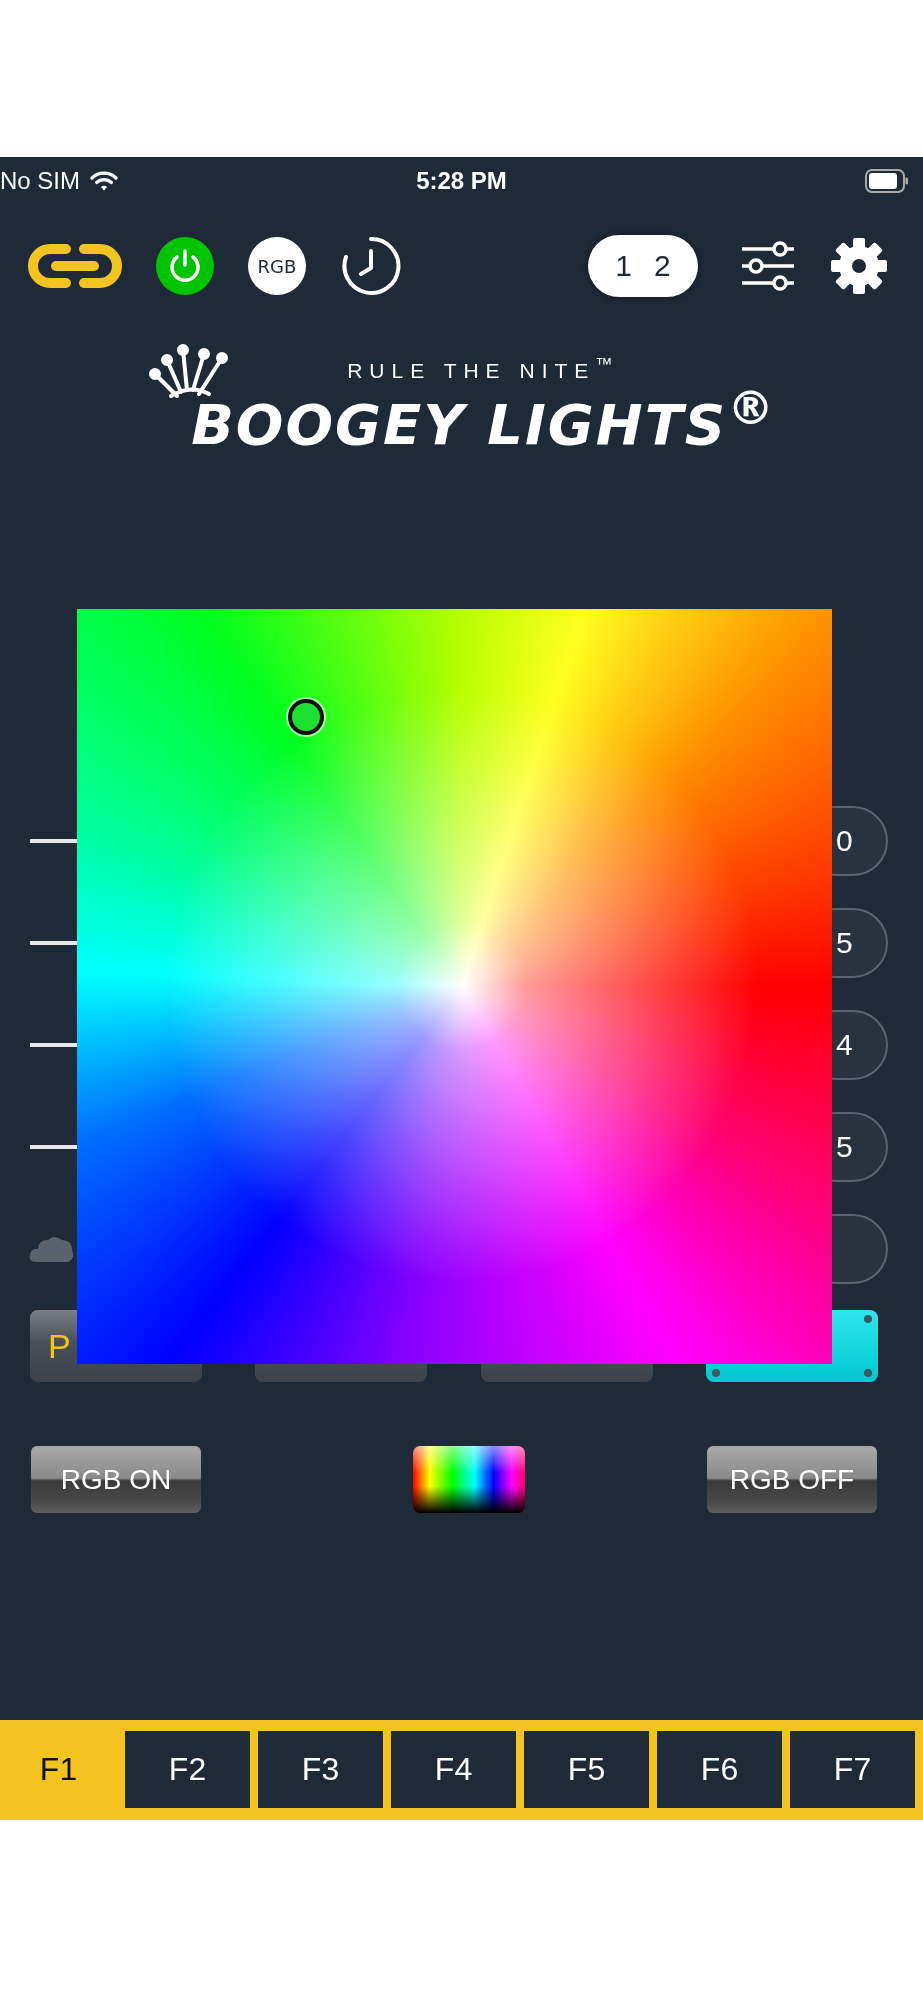 Image resolution: width=923 pixels, height=2000 pixels. What do you see at coordinates (859, 266) in the screenshot?
I see `settings-icon` at bounding box center [859, 266].